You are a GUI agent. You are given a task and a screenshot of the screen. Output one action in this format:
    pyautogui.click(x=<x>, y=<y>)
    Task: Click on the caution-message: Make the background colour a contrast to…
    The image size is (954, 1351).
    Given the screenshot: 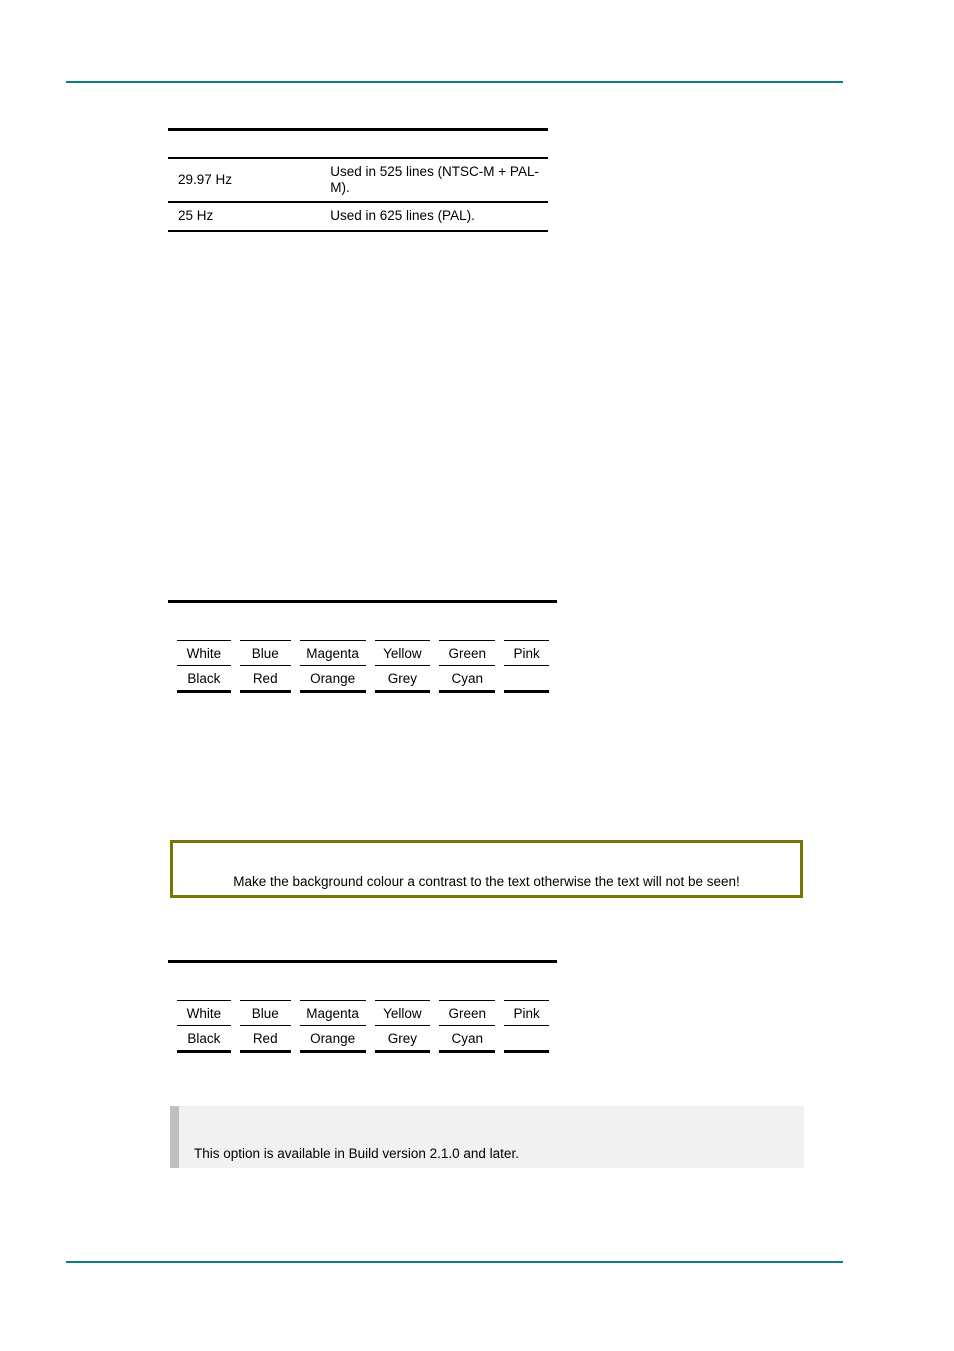 What is the action you would take?
    pyautogui.click(x=486, y=881)
    